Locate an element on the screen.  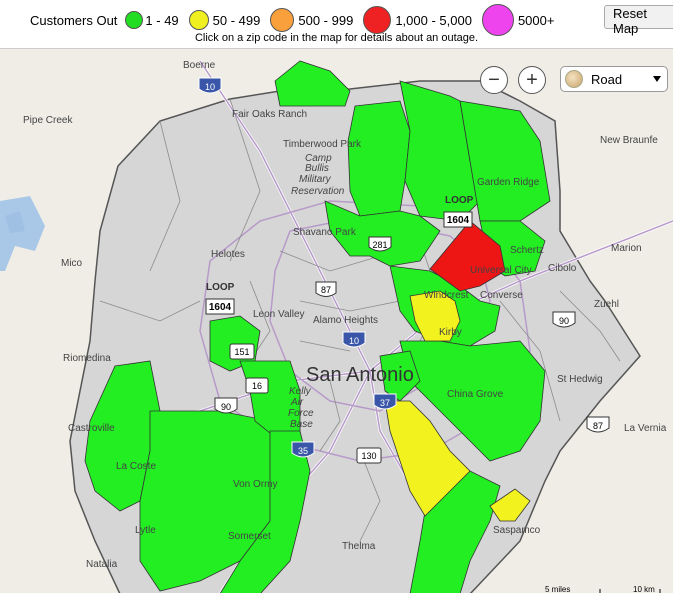
place-china-grove: China Grove is located at coordinates (475, 394).